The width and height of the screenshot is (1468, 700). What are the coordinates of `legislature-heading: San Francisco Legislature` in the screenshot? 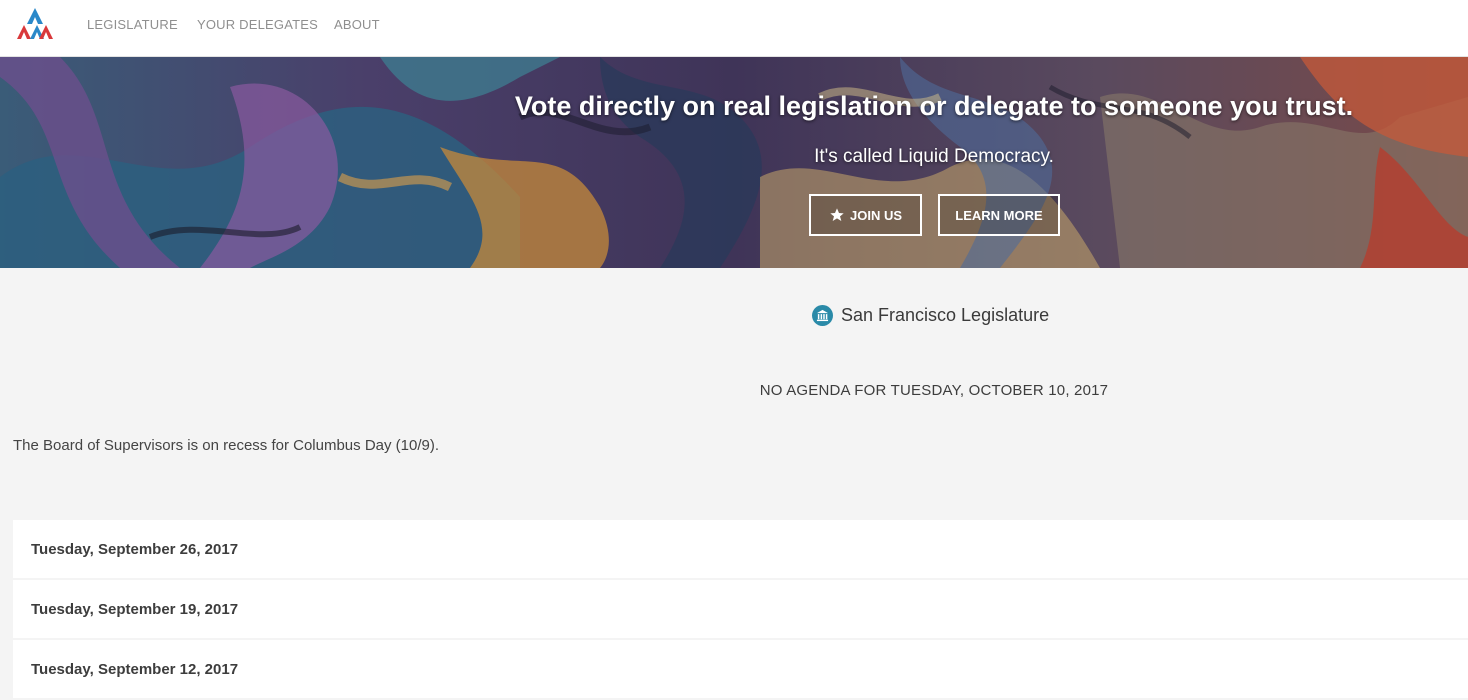 It's located at (930, 315).